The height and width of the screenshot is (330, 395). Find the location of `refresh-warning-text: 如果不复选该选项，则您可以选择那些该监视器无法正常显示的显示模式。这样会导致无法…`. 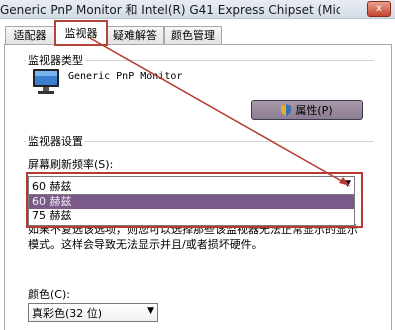

refresh-warning-text: 如果不复选该选项，则您可以选择那些该监视器无法正常显示的显示模式。这样会导致无法… is located at coordinates (193, 237).